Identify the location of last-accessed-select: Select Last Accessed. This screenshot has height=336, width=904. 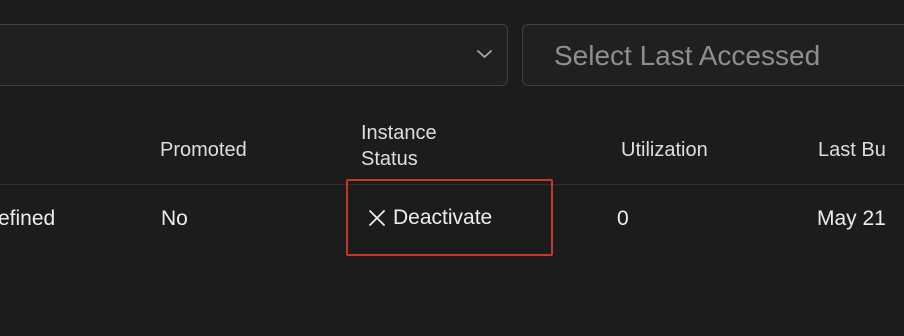
(713, 55).